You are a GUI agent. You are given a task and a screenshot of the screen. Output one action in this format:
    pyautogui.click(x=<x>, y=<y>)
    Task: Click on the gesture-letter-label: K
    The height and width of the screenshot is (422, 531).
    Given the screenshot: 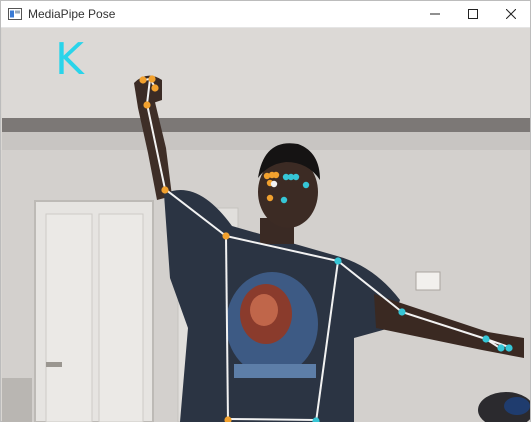 What is the action you would take?
    pyautogui.click(x=69, y=59)
    